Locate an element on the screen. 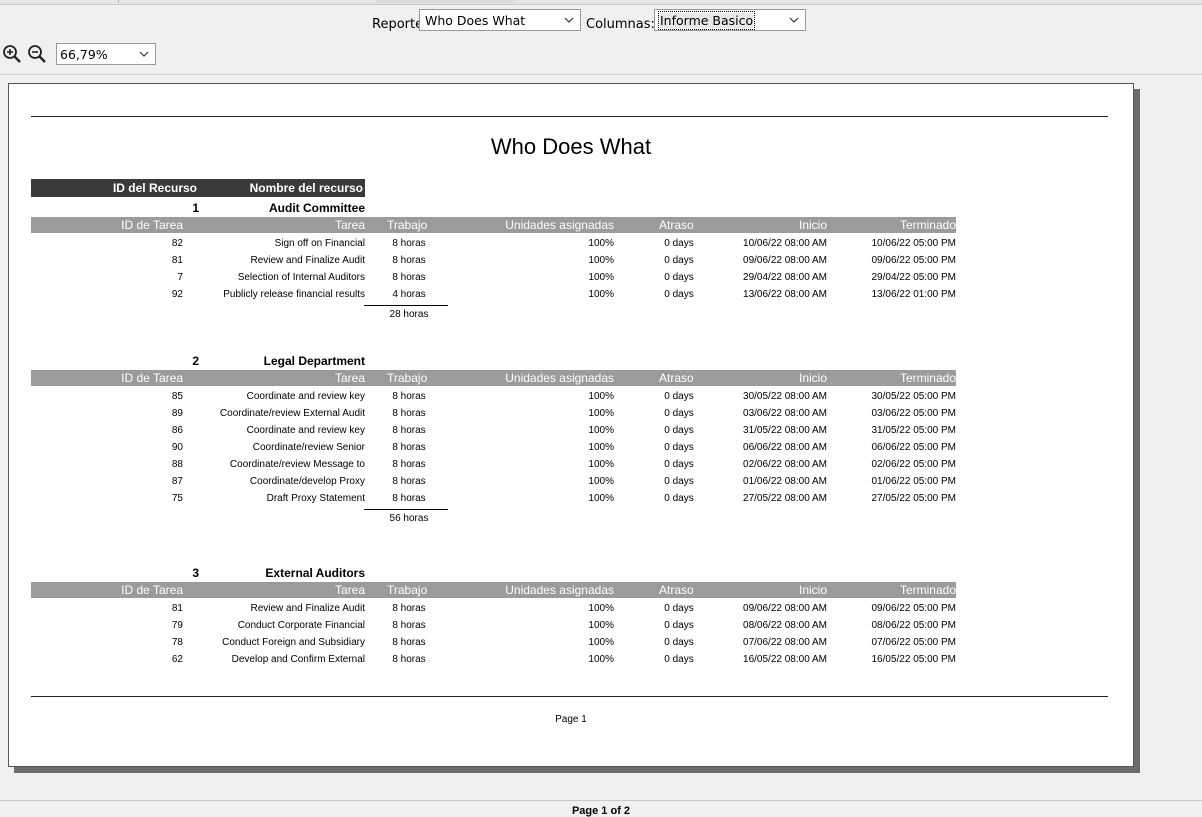 The width and height of the screenshot is (1202, 817). task-cell-finish: 27/05/22 05:00 PM is located at coordinates (913, 498).